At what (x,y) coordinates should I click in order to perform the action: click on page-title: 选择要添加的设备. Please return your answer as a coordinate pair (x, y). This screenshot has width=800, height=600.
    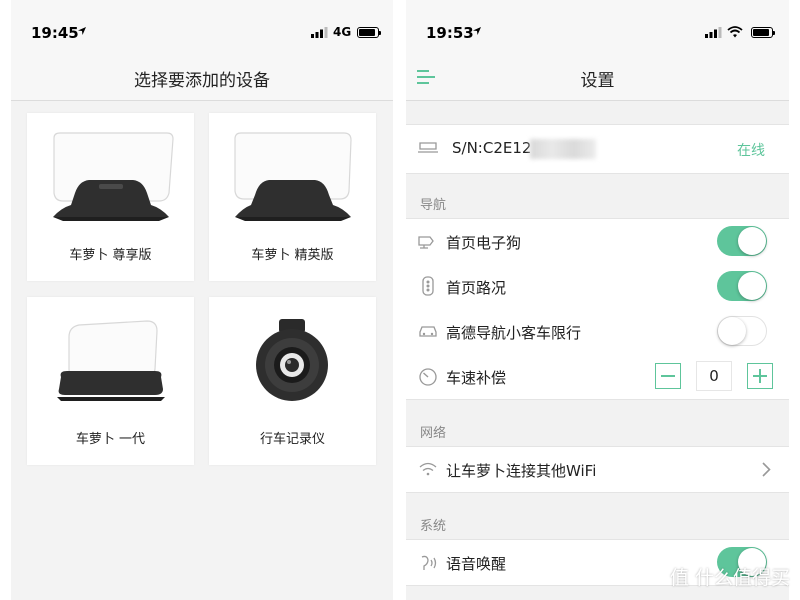
    Looking at the image, I should click on (202, 81).